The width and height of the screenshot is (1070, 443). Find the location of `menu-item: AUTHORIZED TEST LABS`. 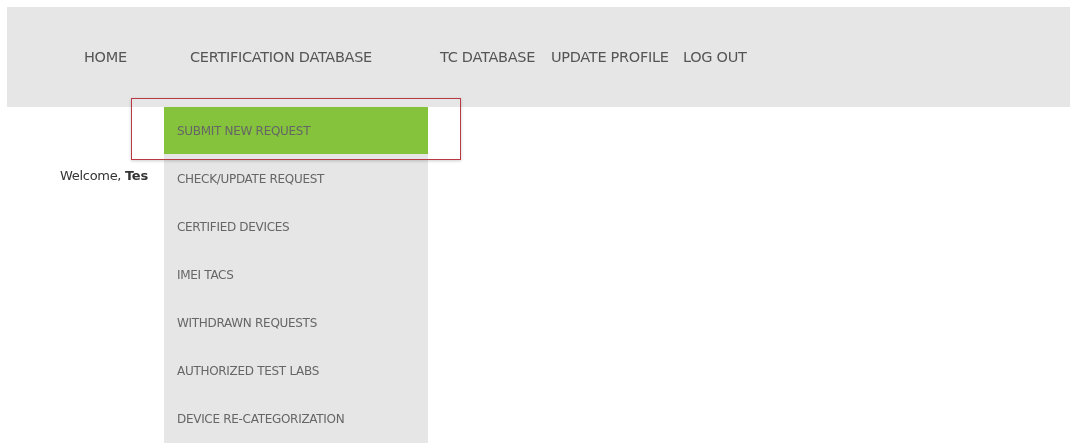

menu-item: AUTHORIZED TEST LABS is located at coordinates (296, 371).